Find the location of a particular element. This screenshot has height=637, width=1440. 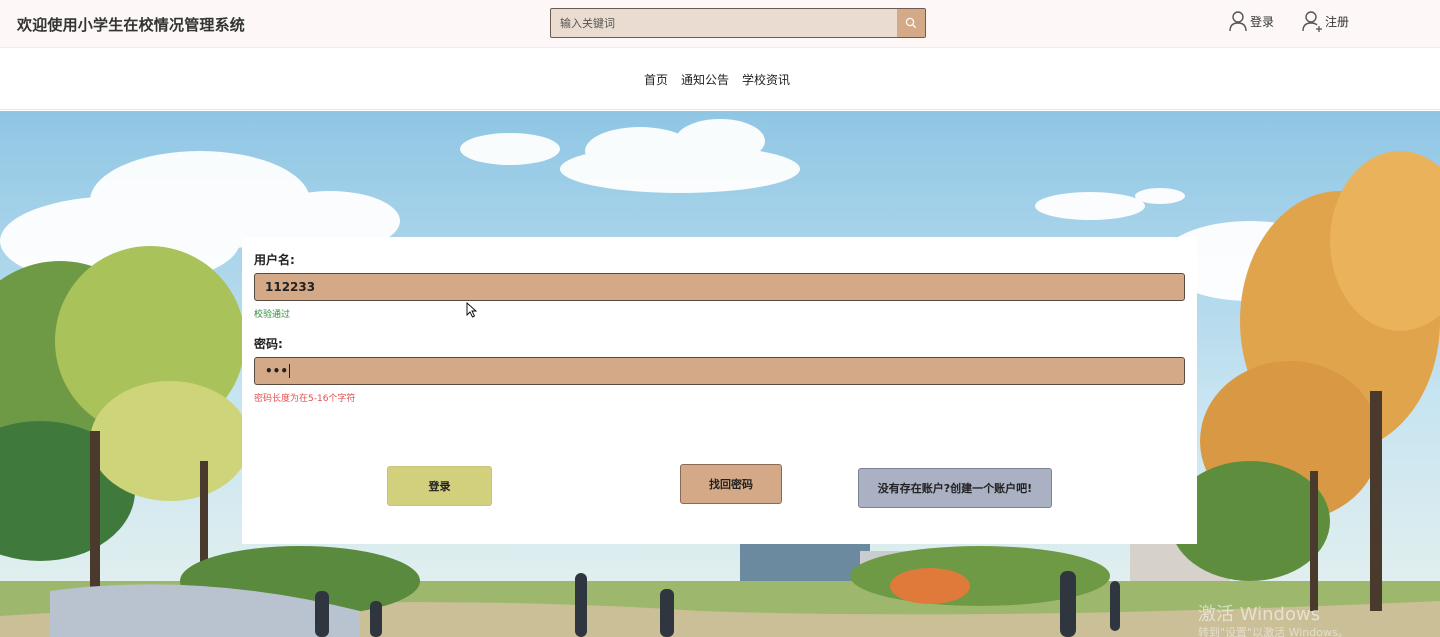

password-label: 密码: is located at coordinates (268, 344).